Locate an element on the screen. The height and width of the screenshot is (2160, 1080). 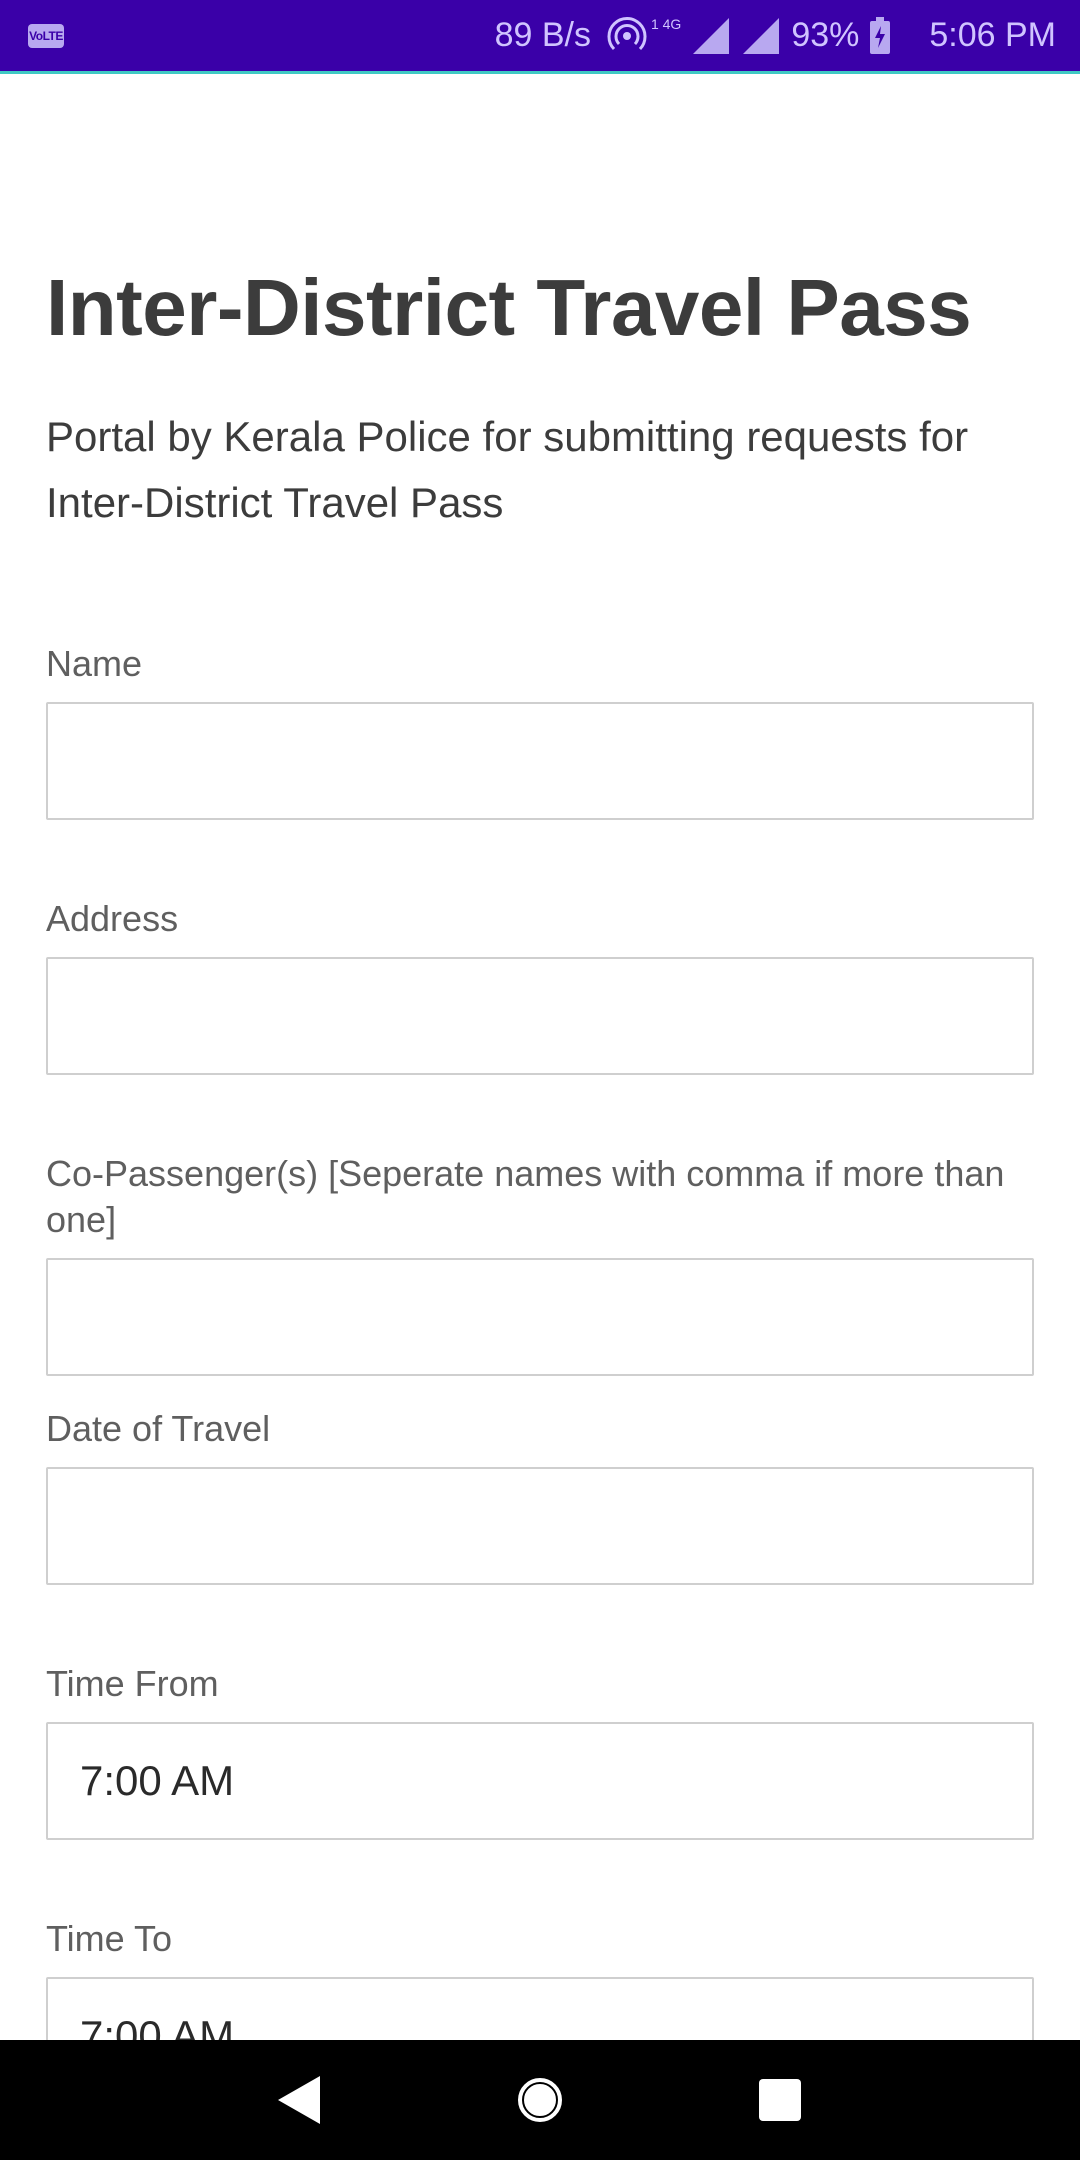
status-bar: VoLTE 89 B/s 1 4G 93% 5:06 PM is located at coordinates (540, 35).